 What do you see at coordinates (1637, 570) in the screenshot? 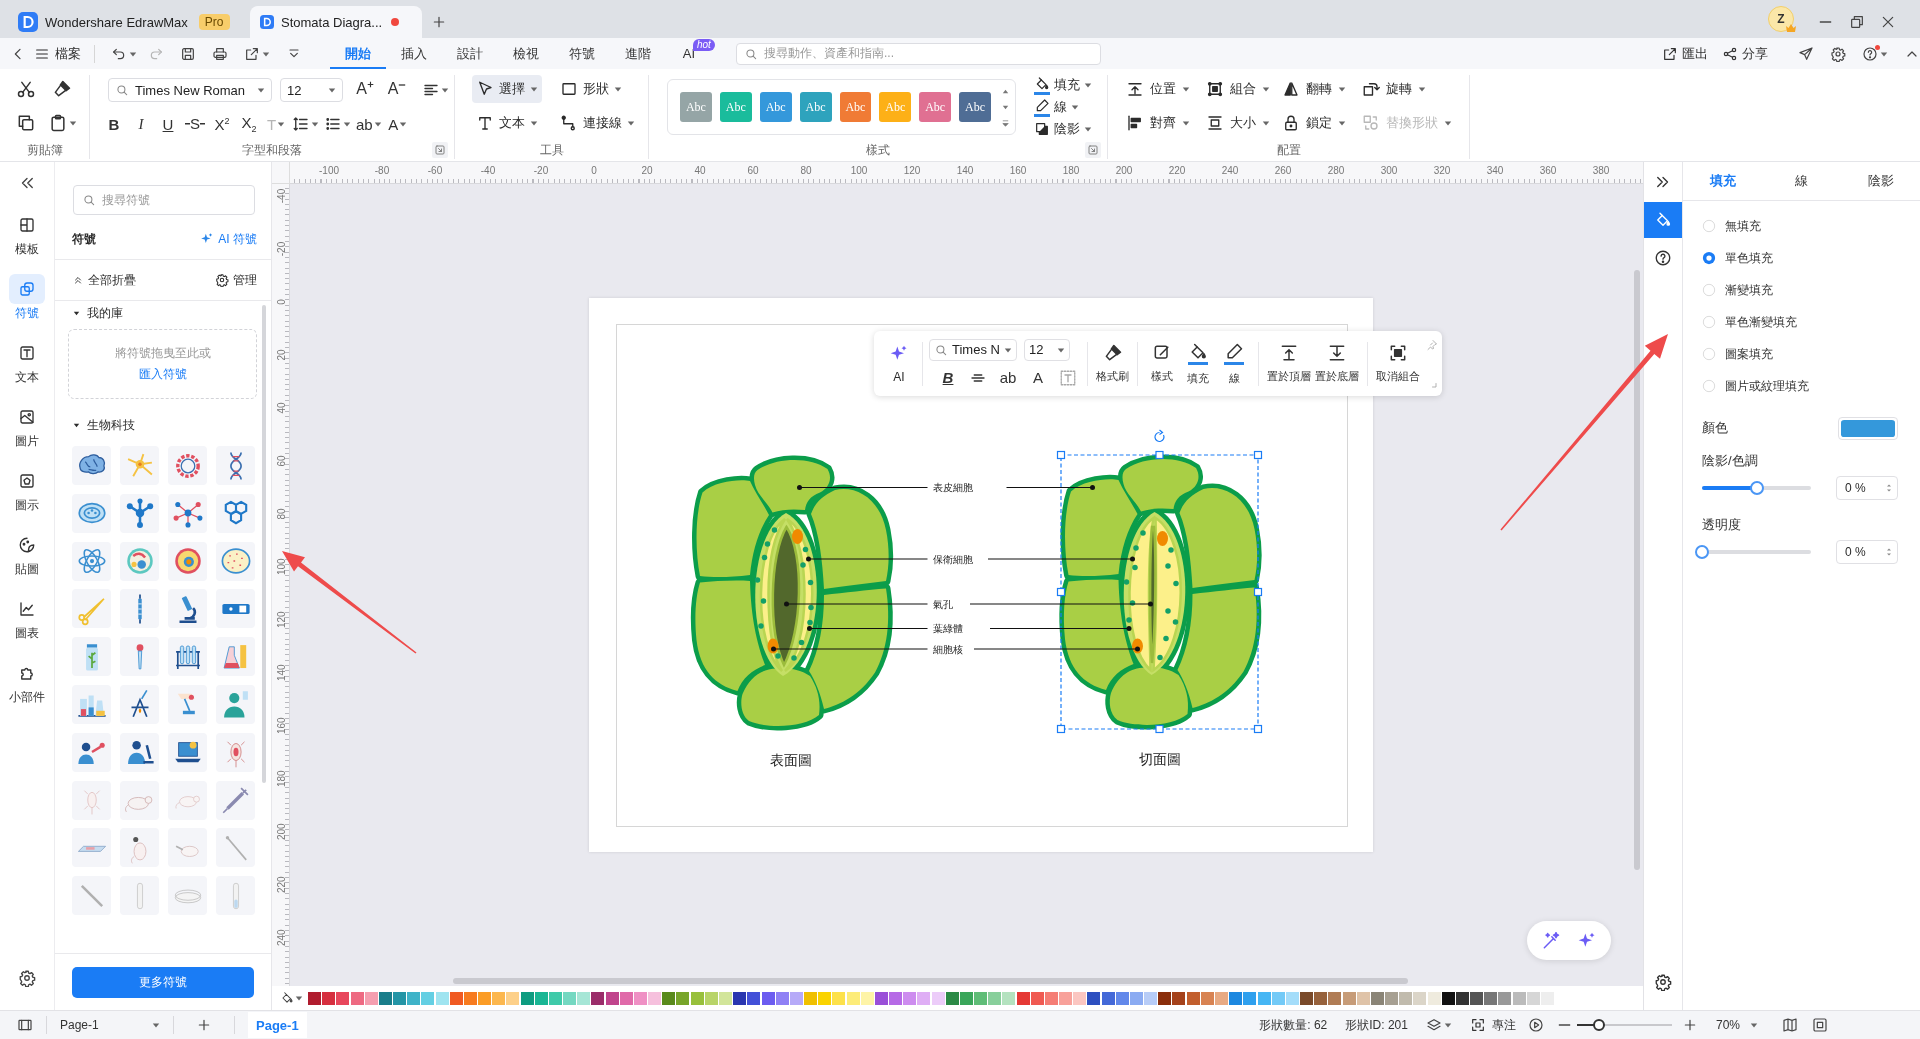
I see `vertical-scrollbar` at bounding box center [1637, 570].